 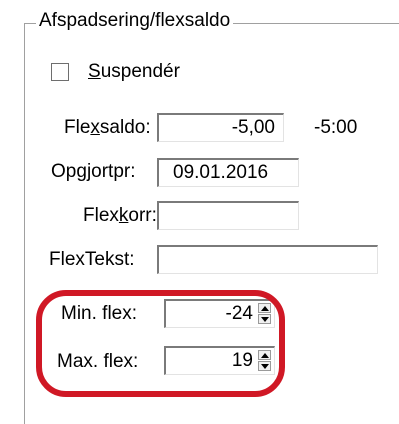 What do you see at coordinates (135, 21) in the screenshot?
I see `groupbox-title: Afspadsering/flexsaldo` at bounding box center [135, 21].